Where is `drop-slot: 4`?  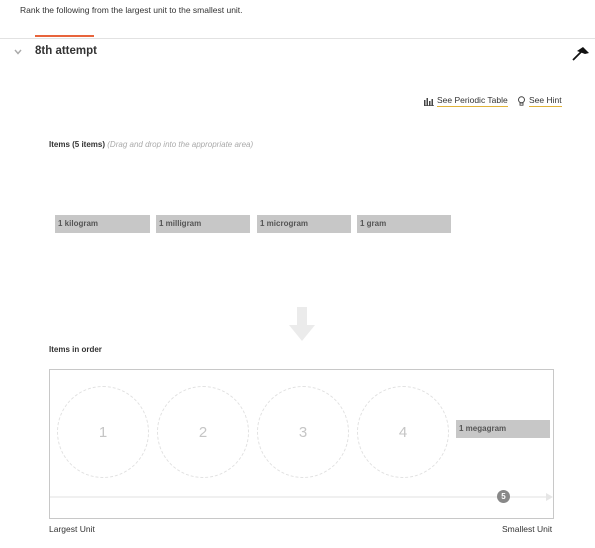 drop-slot: 4 is located at coordinates (403, 432).